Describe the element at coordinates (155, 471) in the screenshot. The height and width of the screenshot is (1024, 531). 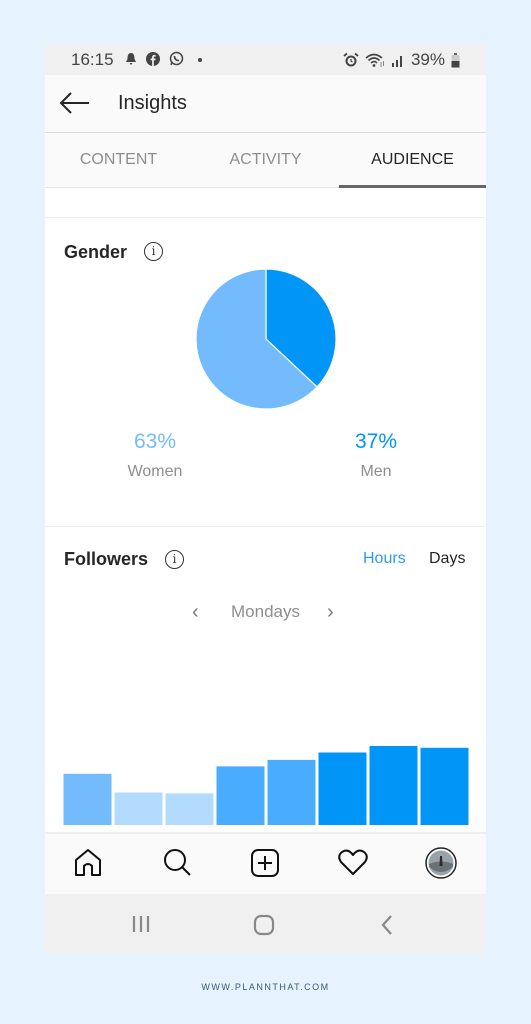
I see `women-label: Women` at that location.